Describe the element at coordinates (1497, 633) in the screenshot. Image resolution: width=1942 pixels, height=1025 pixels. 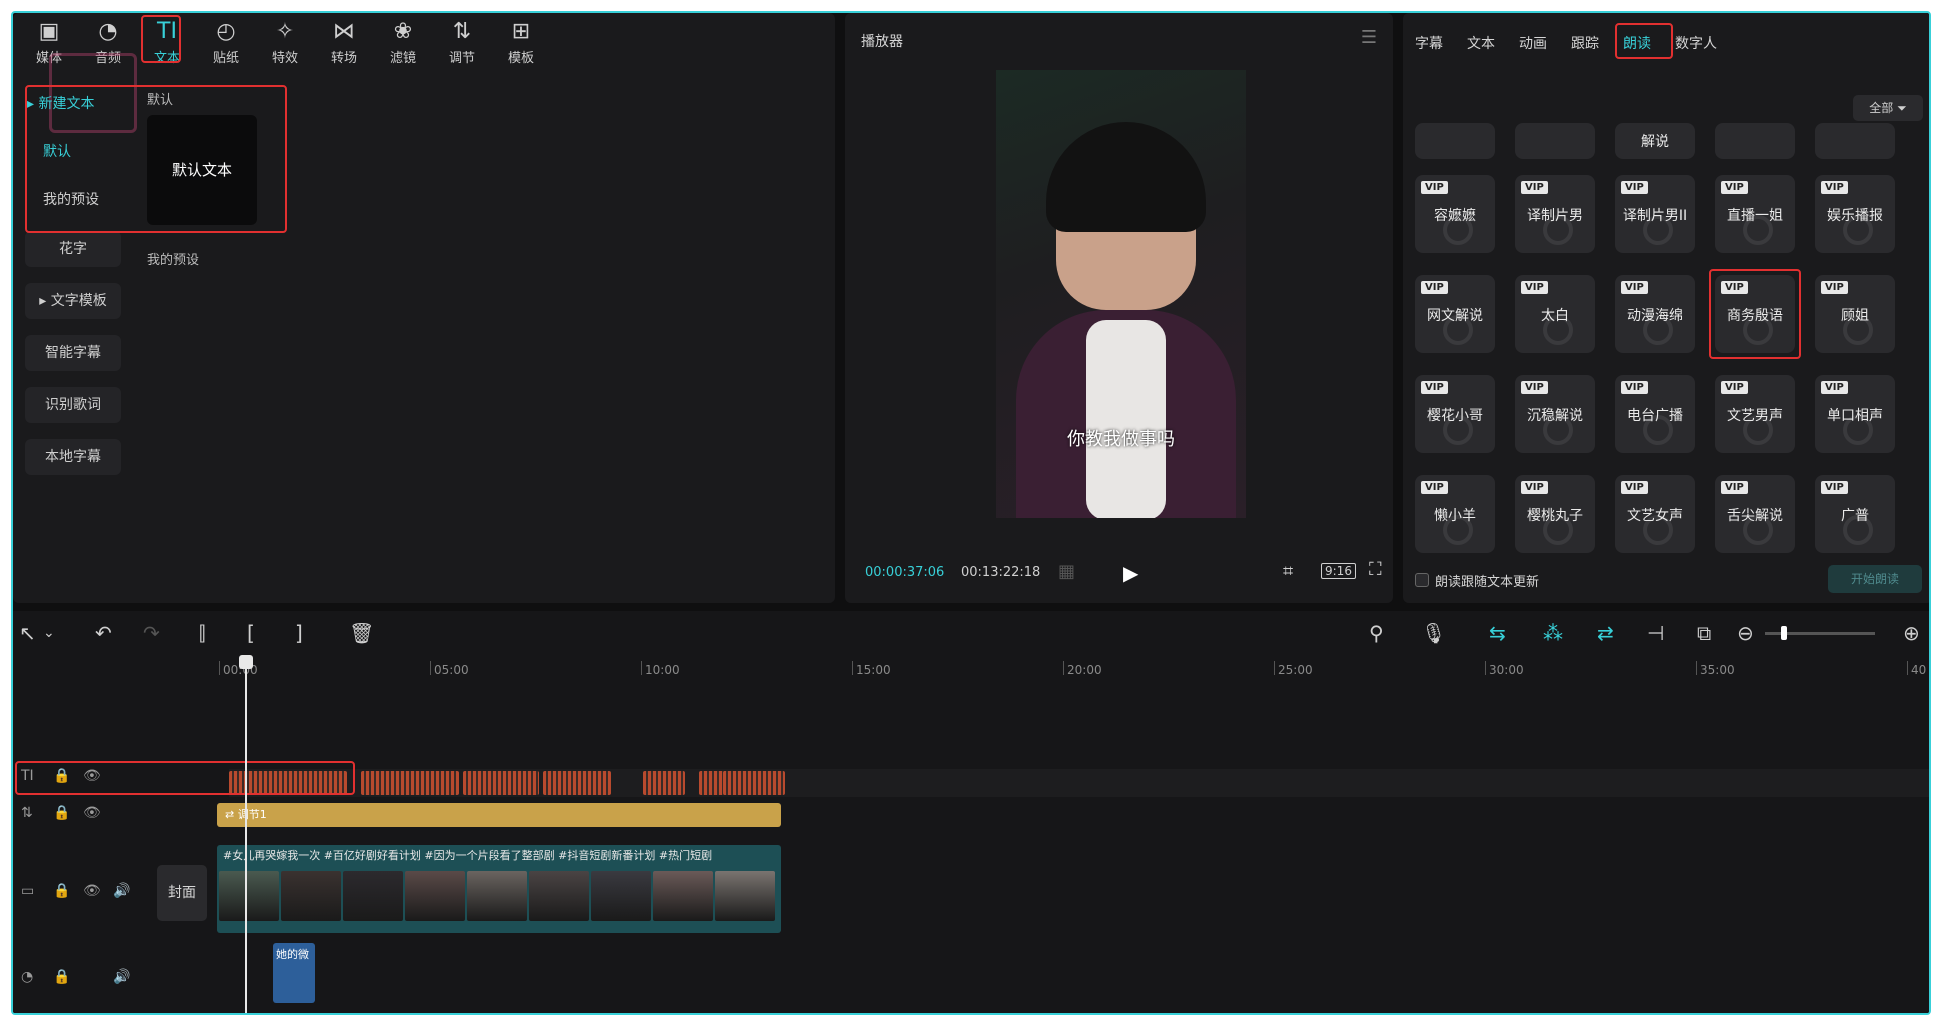
I see `link-main-icon: ⇆` at that location.